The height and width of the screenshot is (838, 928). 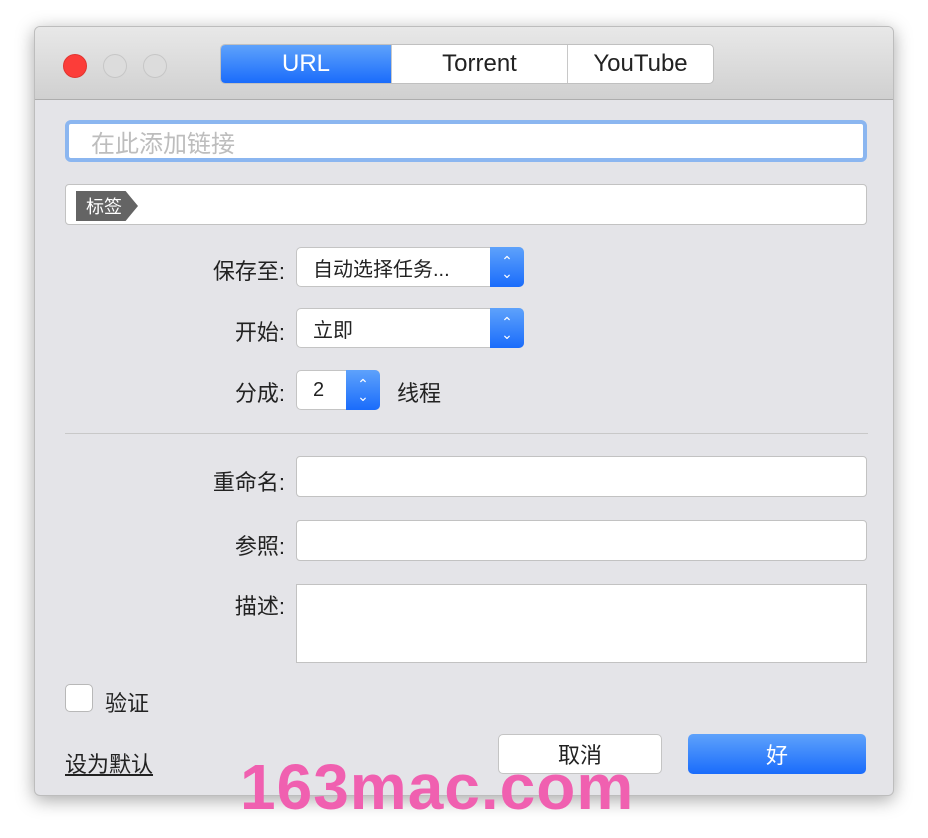 I want to click on title-bar: URL Torrent YouTube, so click(x=464, y=63).